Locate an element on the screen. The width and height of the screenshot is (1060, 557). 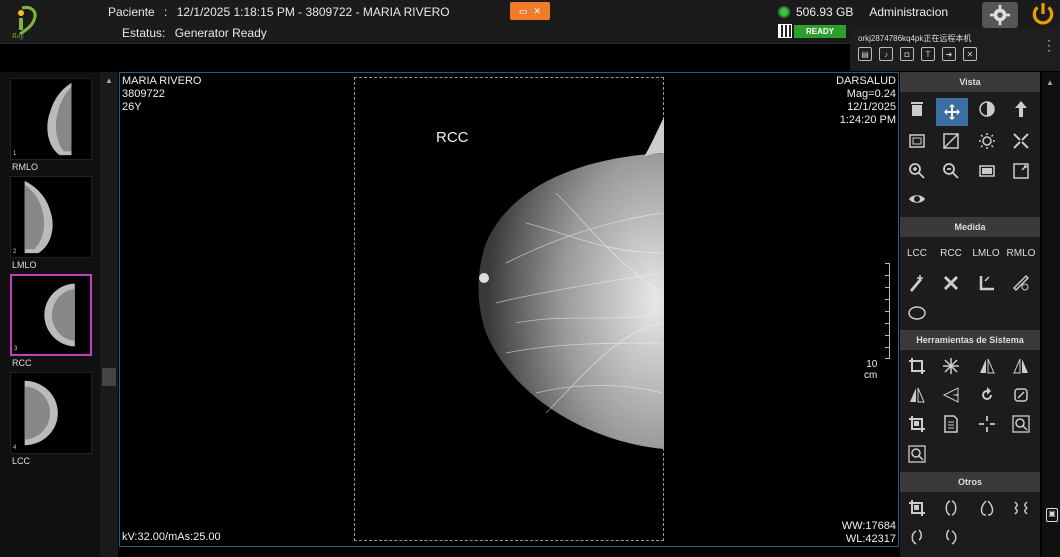
thumbnail-rmlo: 1 is located at coordinates (51, 119).